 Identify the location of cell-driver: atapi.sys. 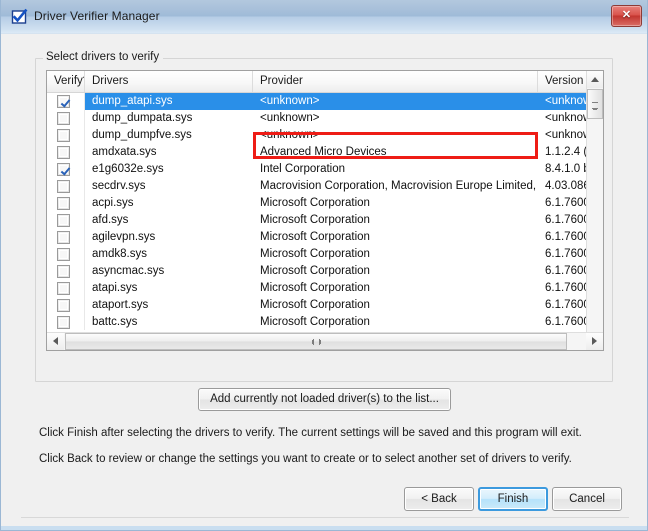
(115, 288).